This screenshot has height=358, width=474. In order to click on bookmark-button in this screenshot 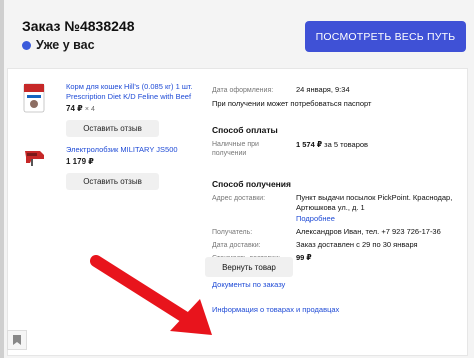, I will do `click(17, 340)`.